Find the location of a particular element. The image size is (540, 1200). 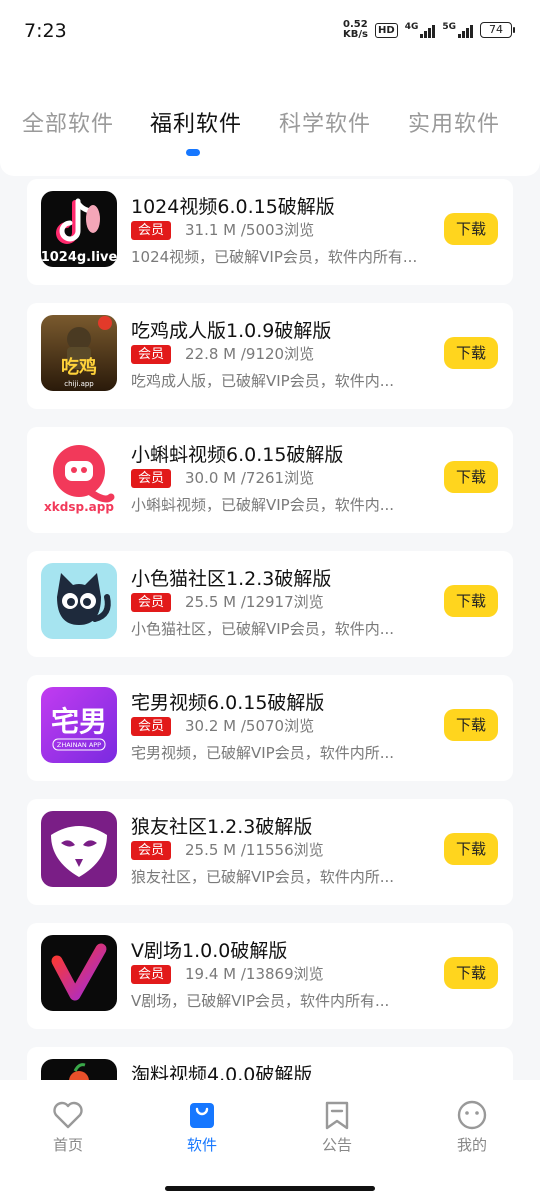

category-tabs: 全部软件 福利软件 科学软件 实用软件 is located at coordinates (270, 120).